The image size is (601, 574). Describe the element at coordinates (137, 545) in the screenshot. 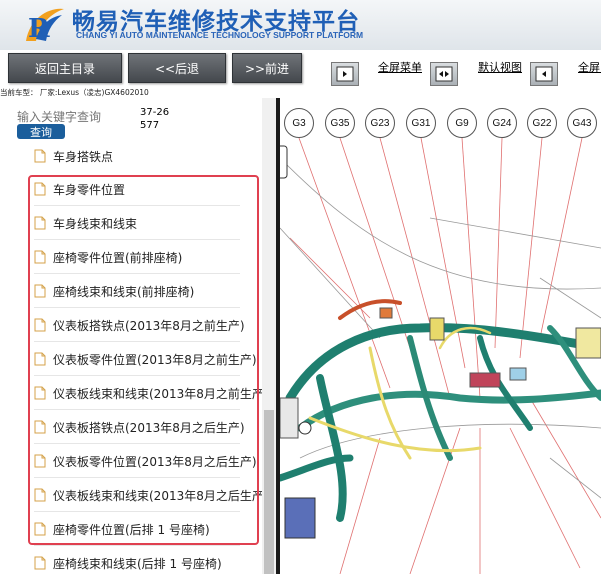

I see `tree-item-separator` at that location.